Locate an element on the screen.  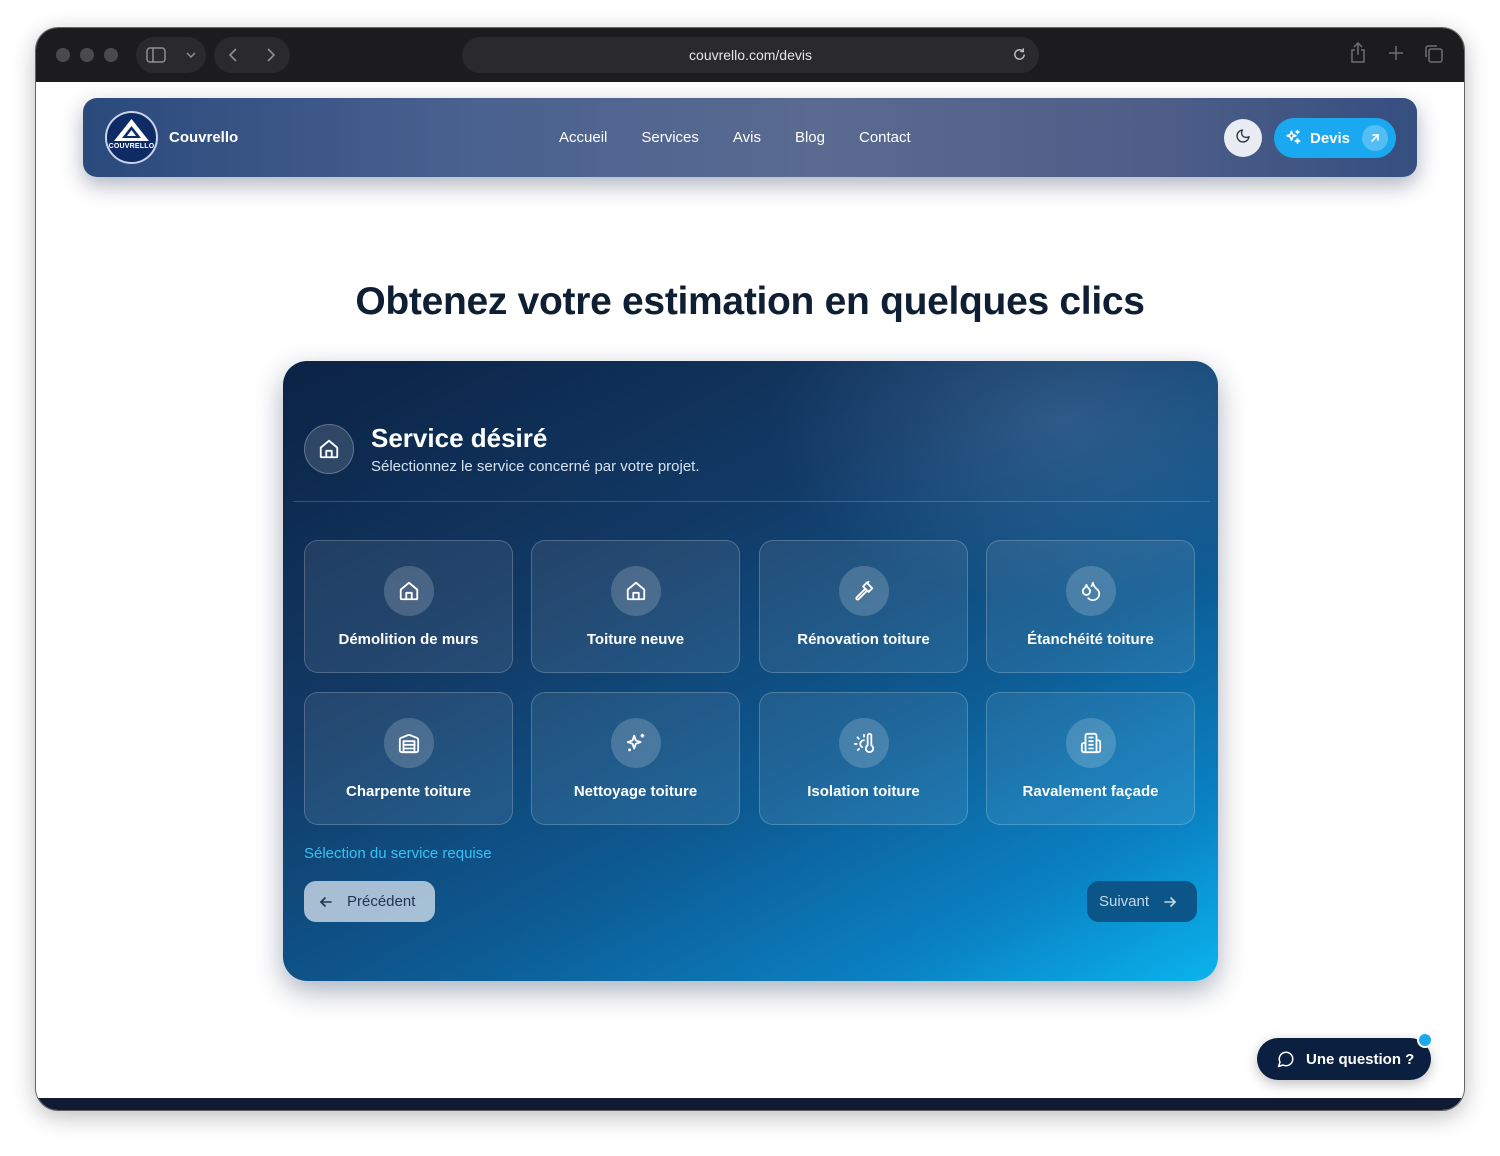
validation-message: Sélection du service requise is located at coordinates (398, 853).